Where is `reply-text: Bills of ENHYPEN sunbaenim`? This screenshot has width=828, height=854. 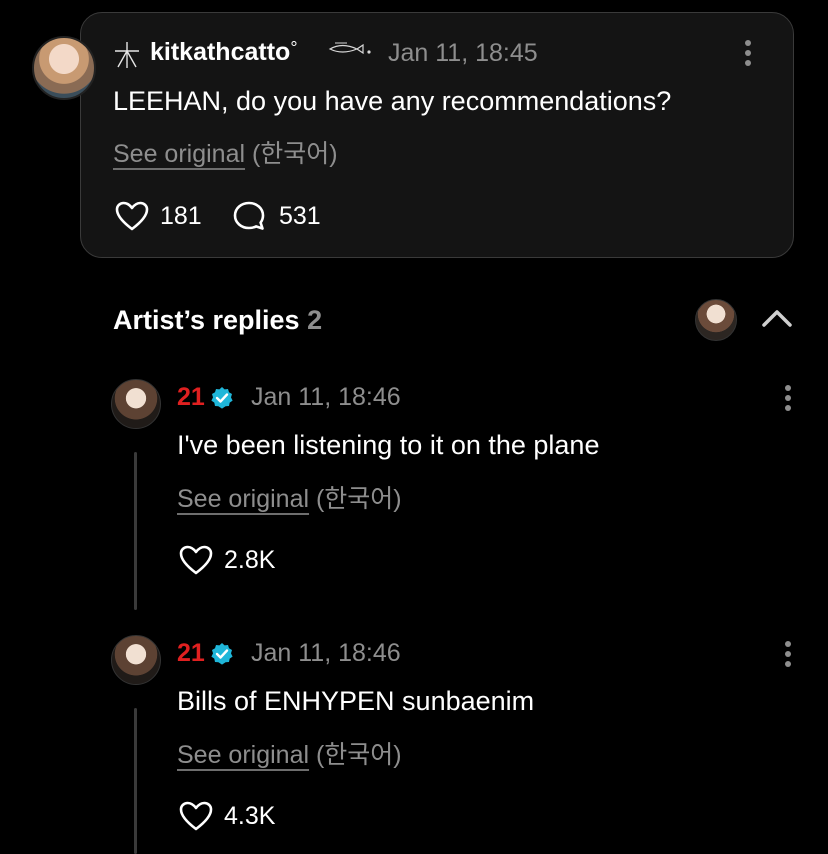 reply-text: Bills of ENHYPEN sunbaenim is located at coordinates (356, 701).